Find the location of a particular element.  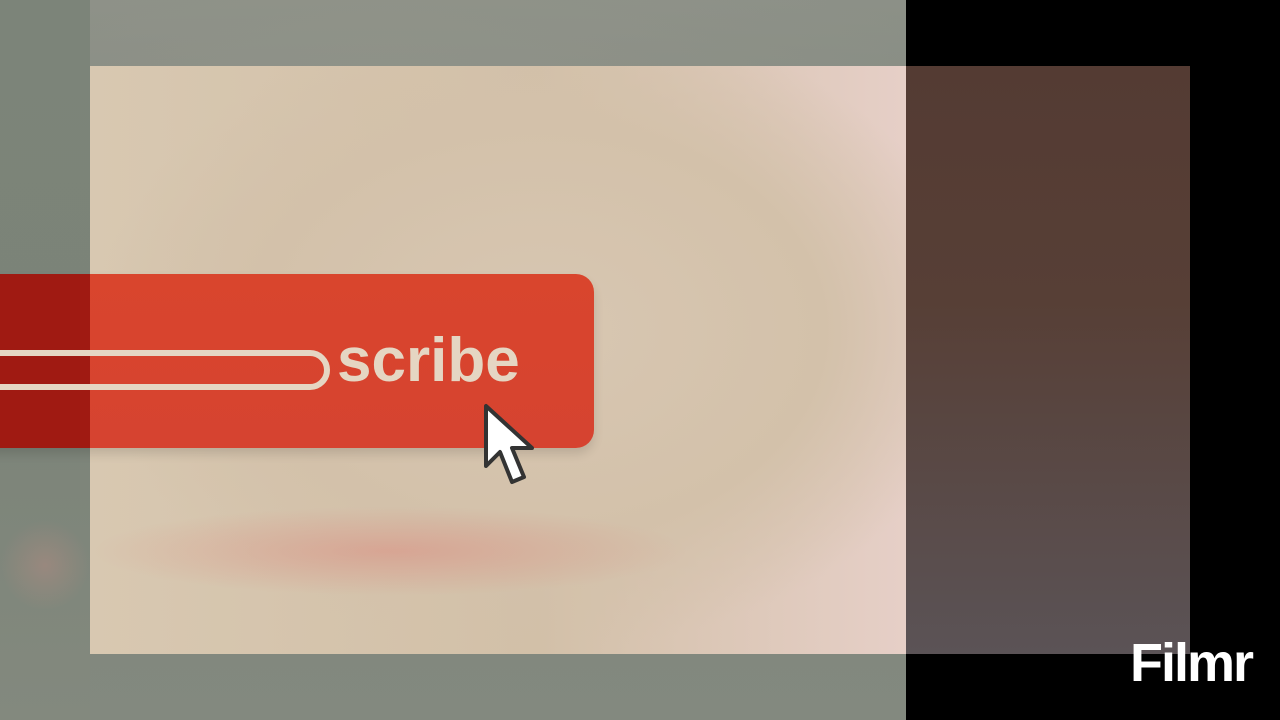

filmr-watermark: Filmr is located at coordinates (1191, 663).